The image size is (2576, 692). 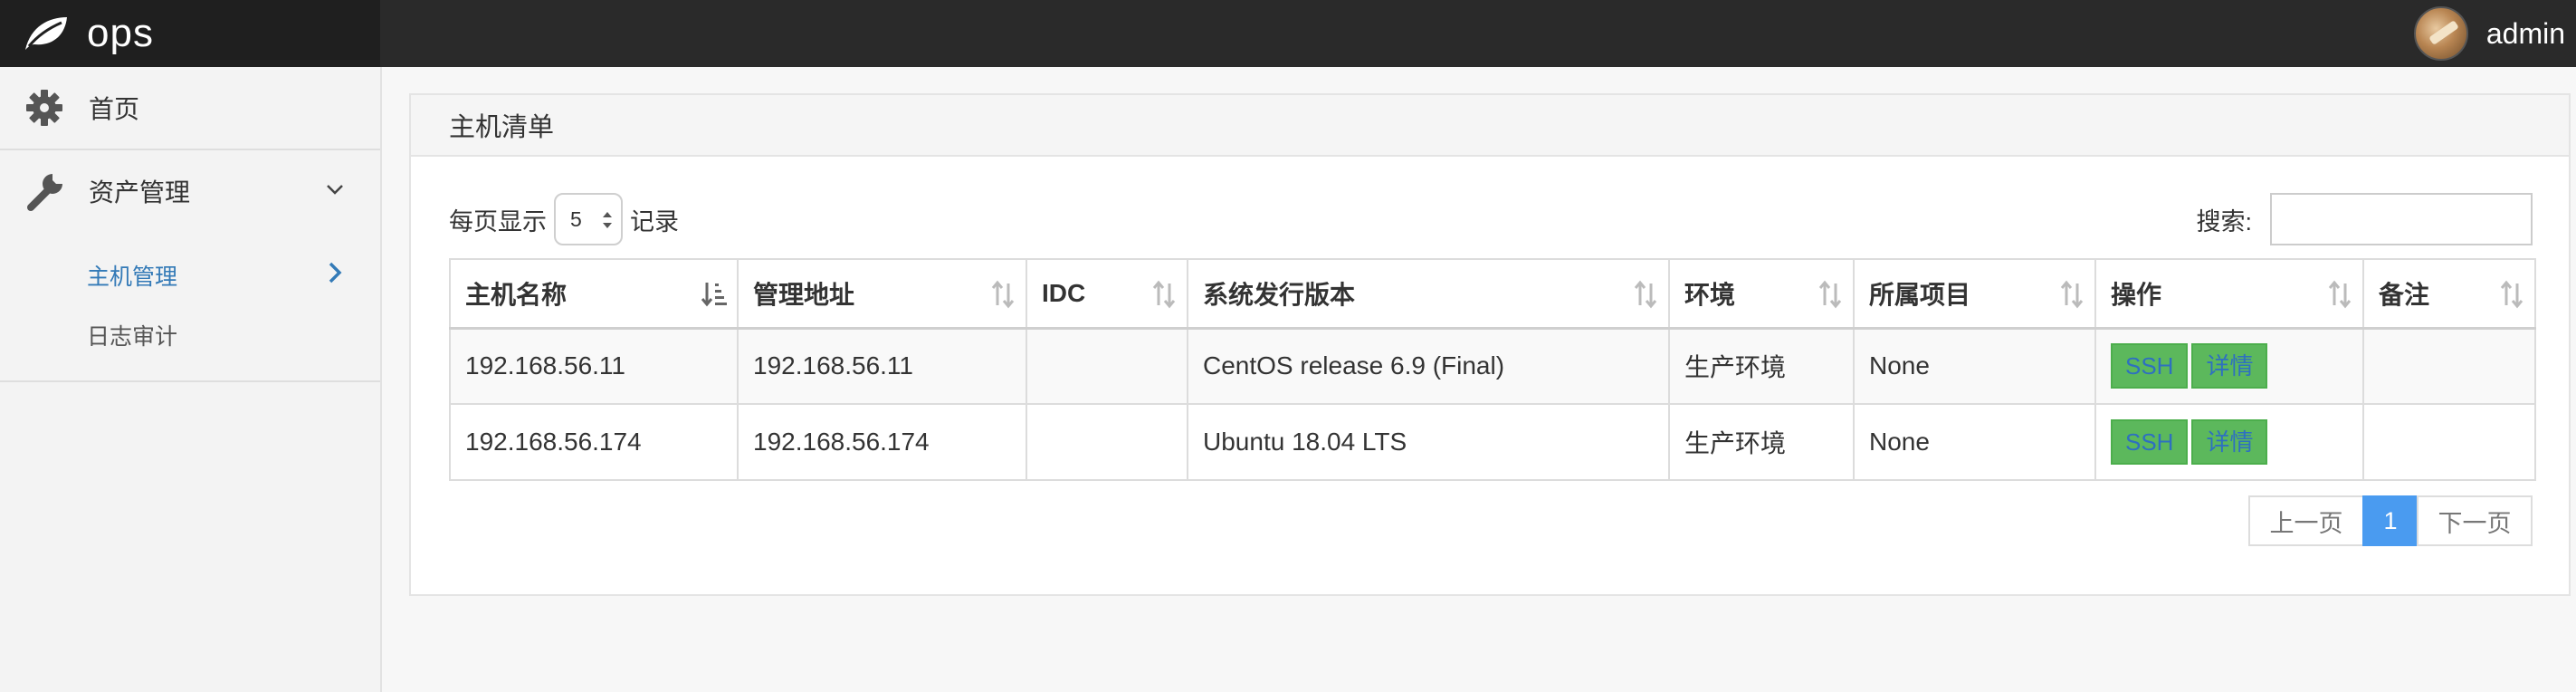 What do you see at coordinates (45, 191) in the screenshot?
I see `wrench-icon` at bounding box center [45, 191].